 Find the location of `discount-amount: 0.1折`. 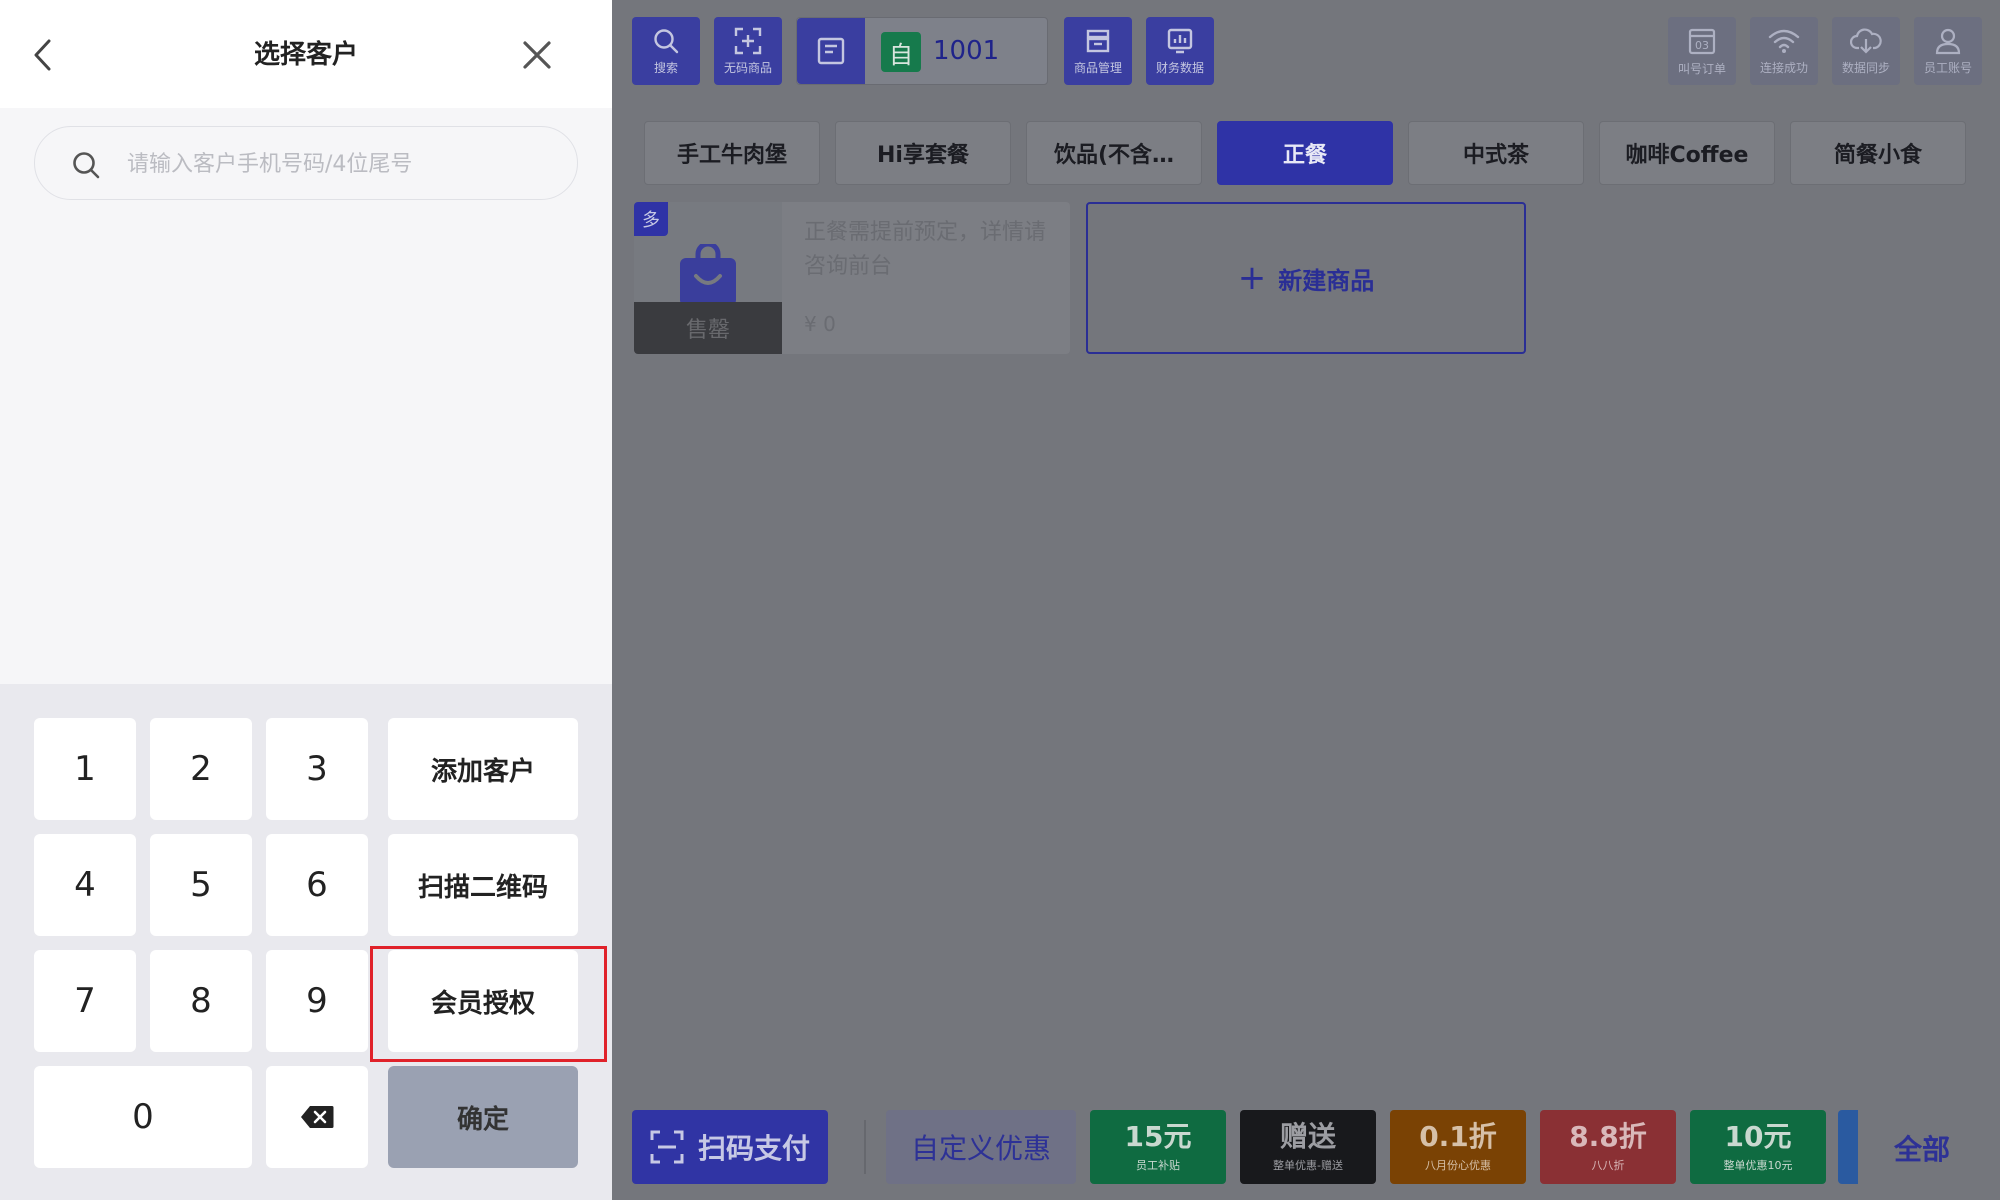

discount-amount: 0.1折 is located at coordinates (1458, 1136).